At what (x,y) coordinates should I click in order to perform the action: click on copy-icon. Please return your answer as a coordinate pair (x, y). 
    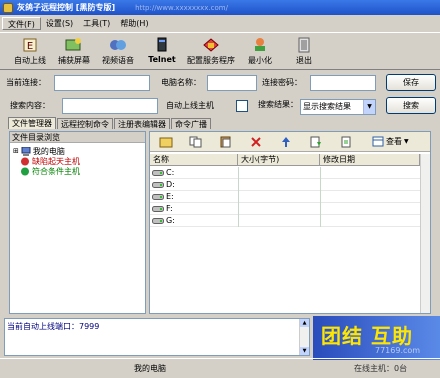
    Looking at the image, I should click on (196, 142).